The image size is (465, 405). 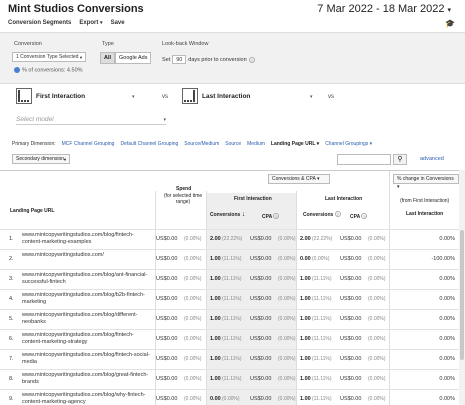 I want to click on conversion-select: 1 Conversion Type Selected ▼, so click(x=49, y=57).